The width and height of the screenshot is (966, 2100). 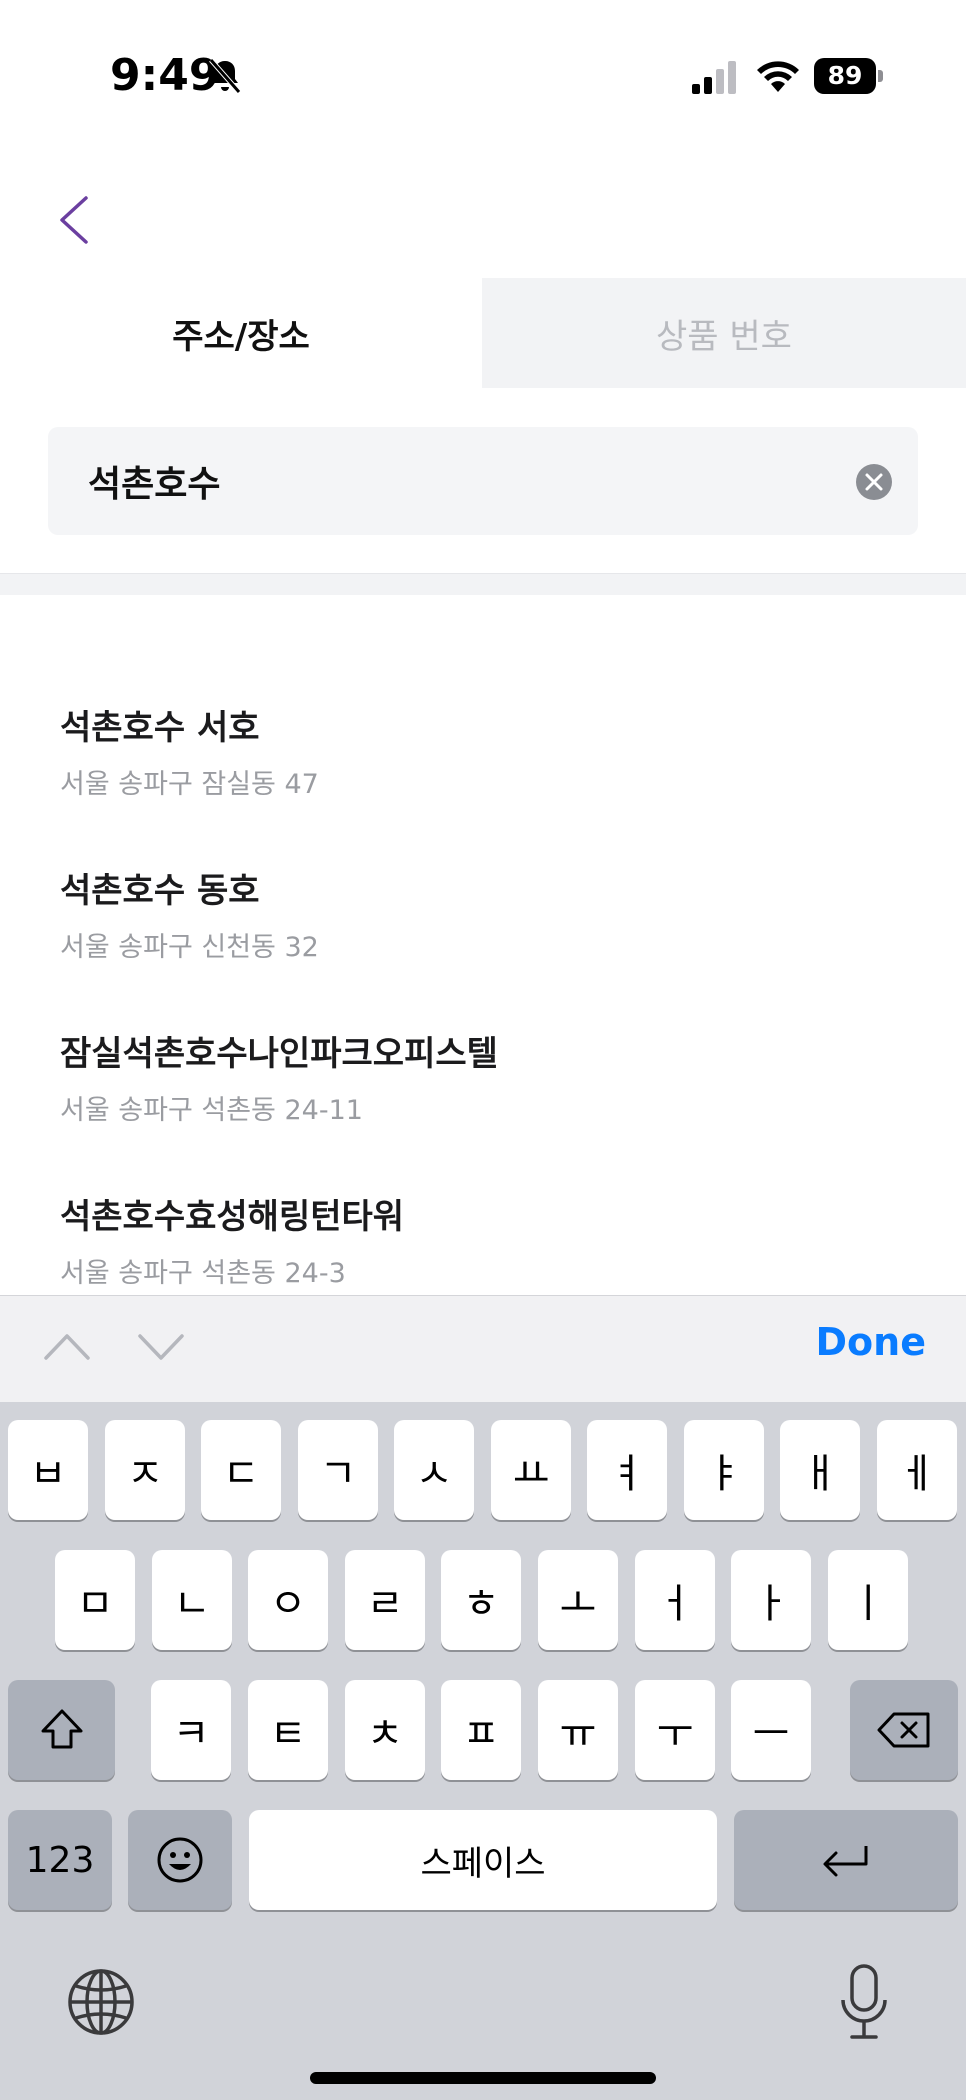 I want to click on key-label: ㅏ, so click(x=771, y=1604).